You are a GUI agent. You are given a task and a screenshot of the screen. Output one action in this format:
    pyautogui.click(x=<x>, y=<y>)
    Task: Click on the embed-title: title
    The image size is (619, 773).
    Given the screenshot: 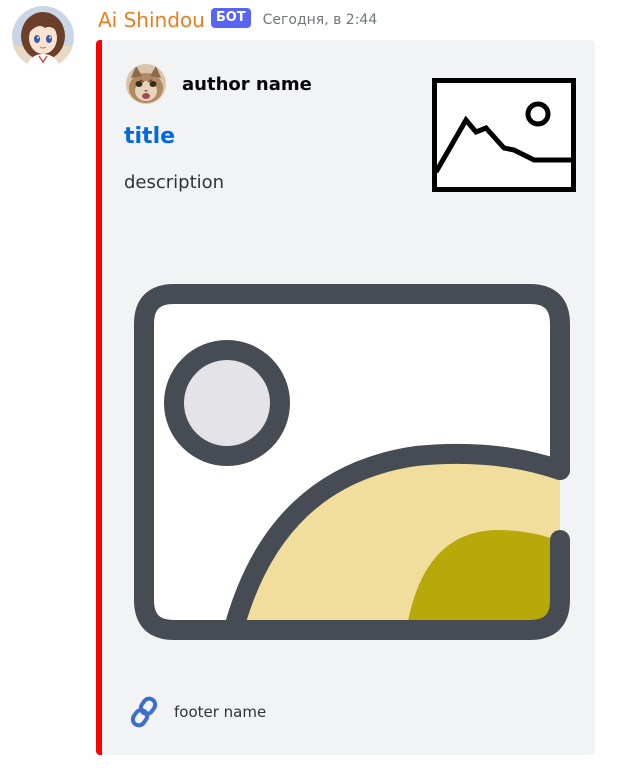 What is the action you would take?
    pyautogui.click(x=149, y=136)
    